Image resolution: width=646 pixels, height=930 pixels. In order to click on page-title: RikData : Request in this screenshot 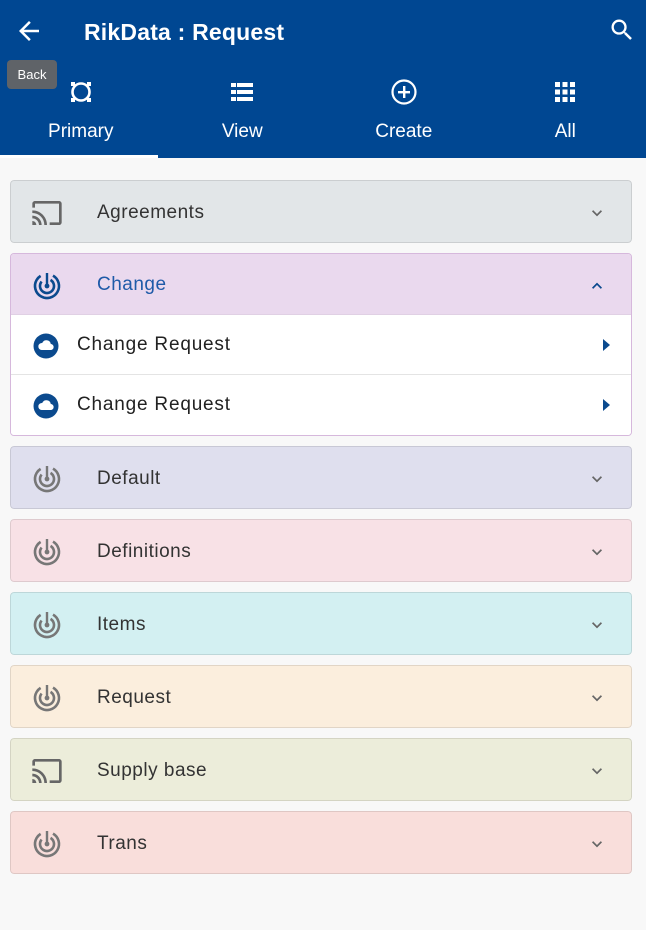, I will do `click(184, 32)`.